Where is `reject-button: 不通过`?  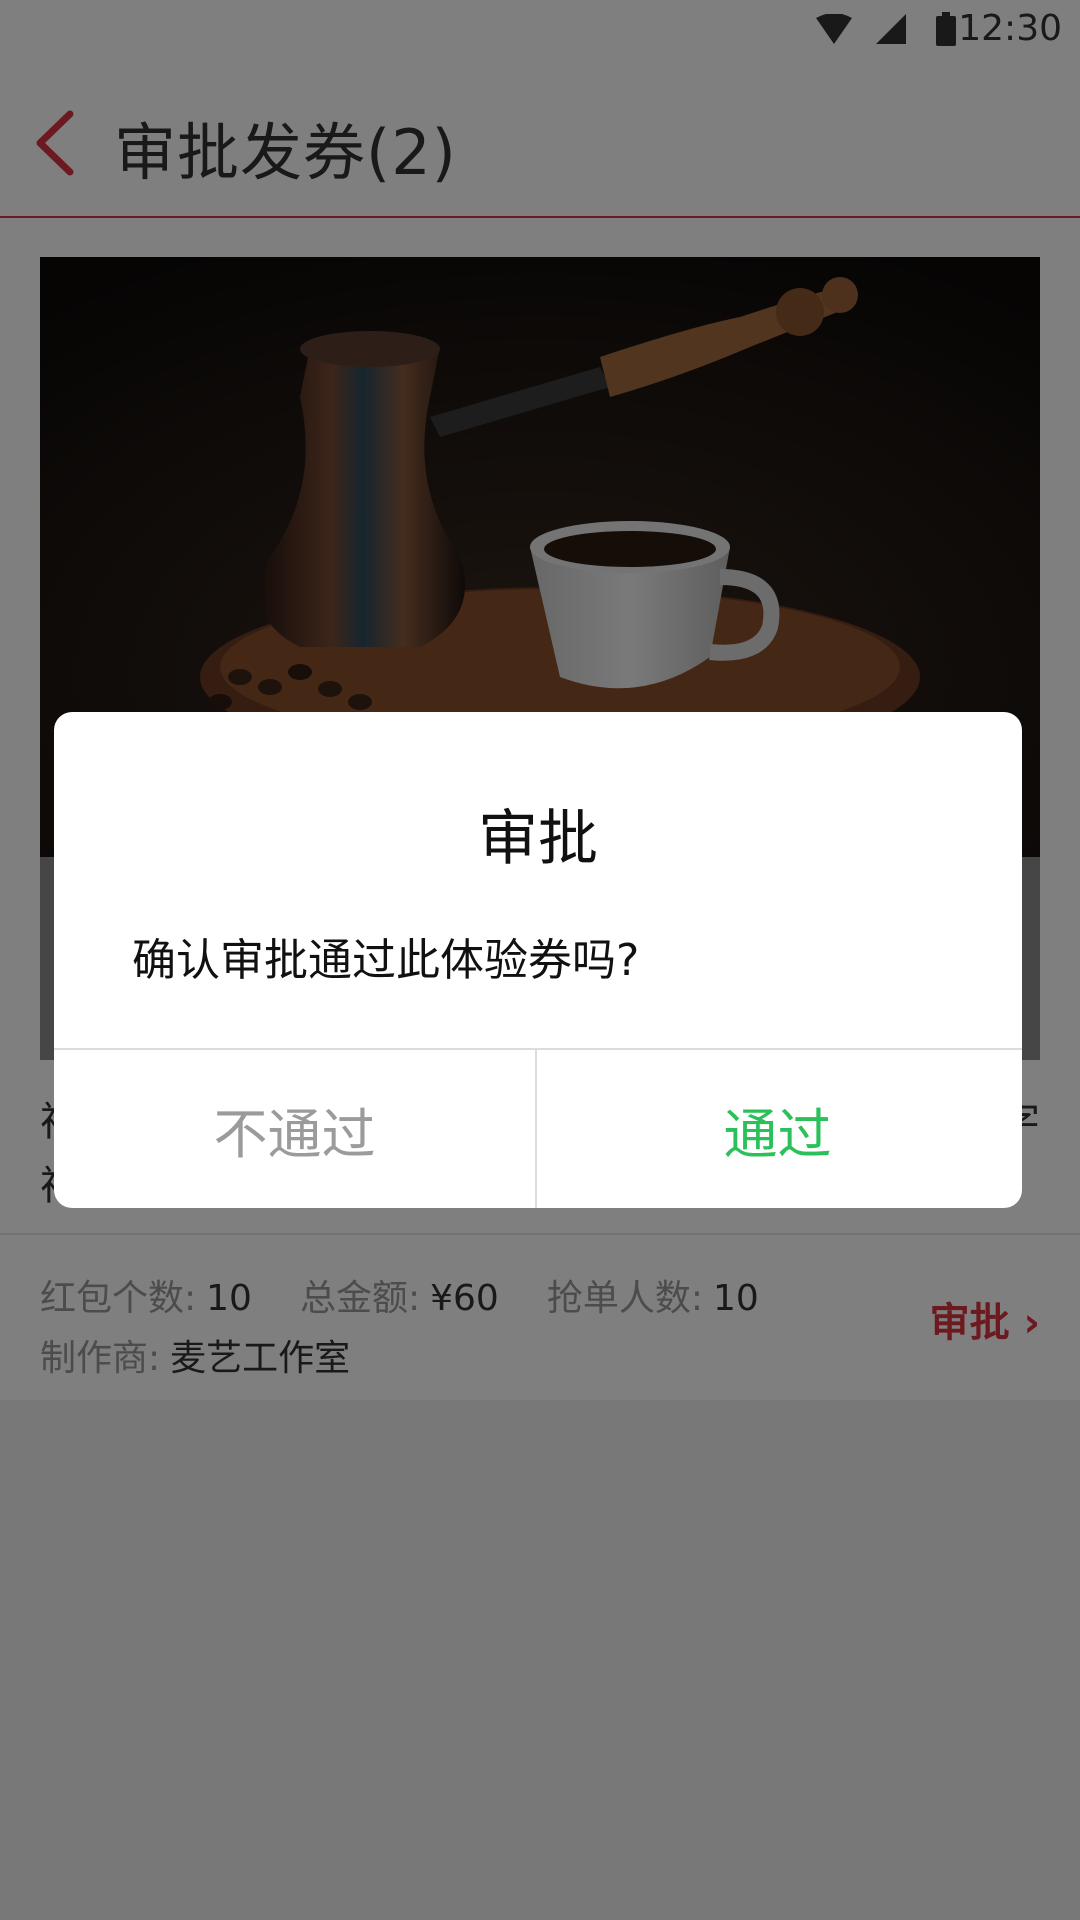 reject-button: 不通过 is located at coordinates (294, 1129).